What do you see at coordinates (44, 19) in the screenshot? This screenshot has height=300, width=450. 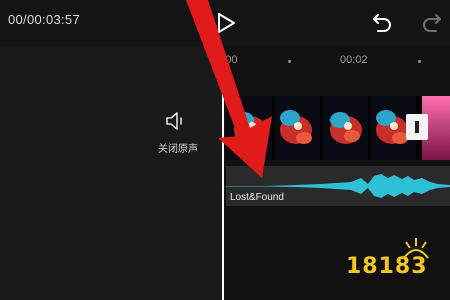 I see `timecode: 00/00:03:57` at bounding box center [44, 19].